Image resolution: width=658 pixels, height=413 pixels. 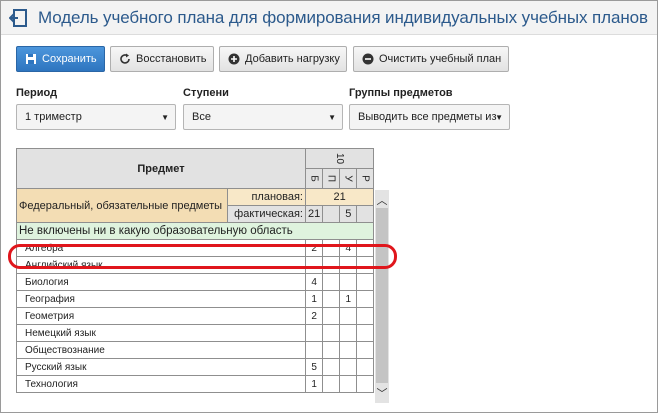 I want to click on grade-label: 10, so click(x=340, y=158).